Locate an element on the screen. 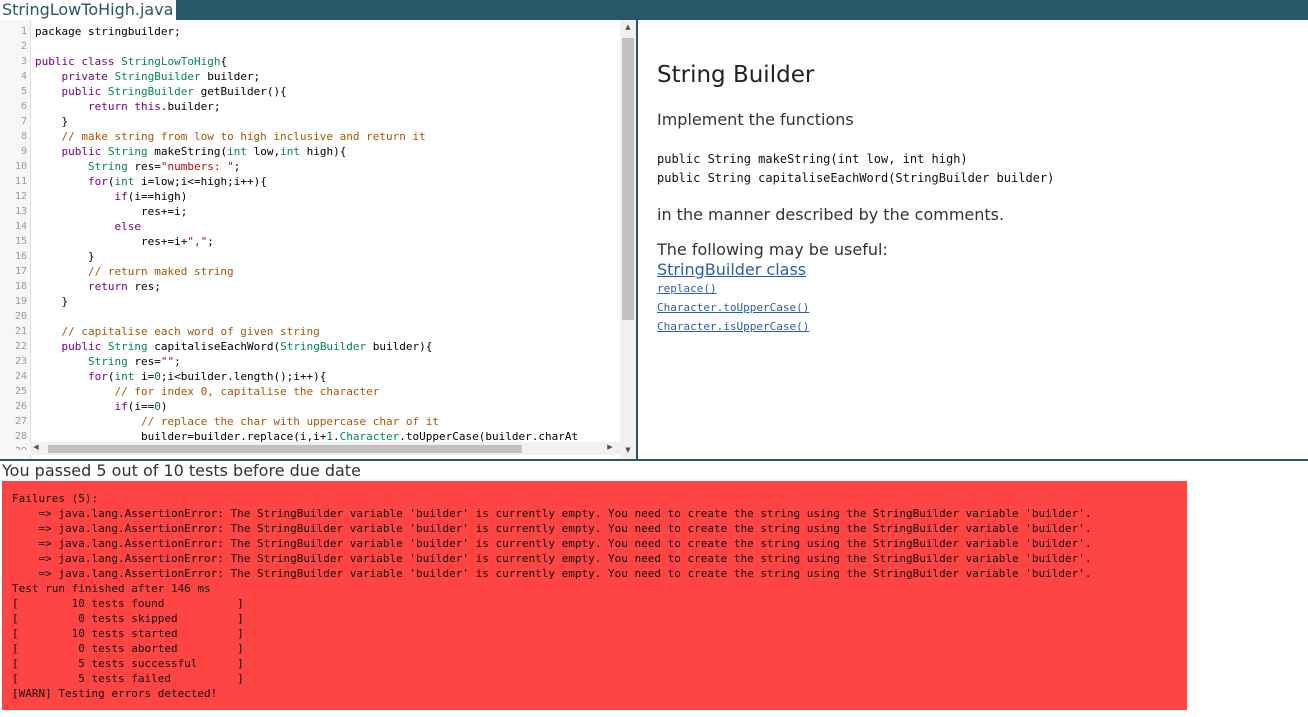 The image size is (1308, 717). vertical-scroll-thumb is located at coordinates (628, 179).